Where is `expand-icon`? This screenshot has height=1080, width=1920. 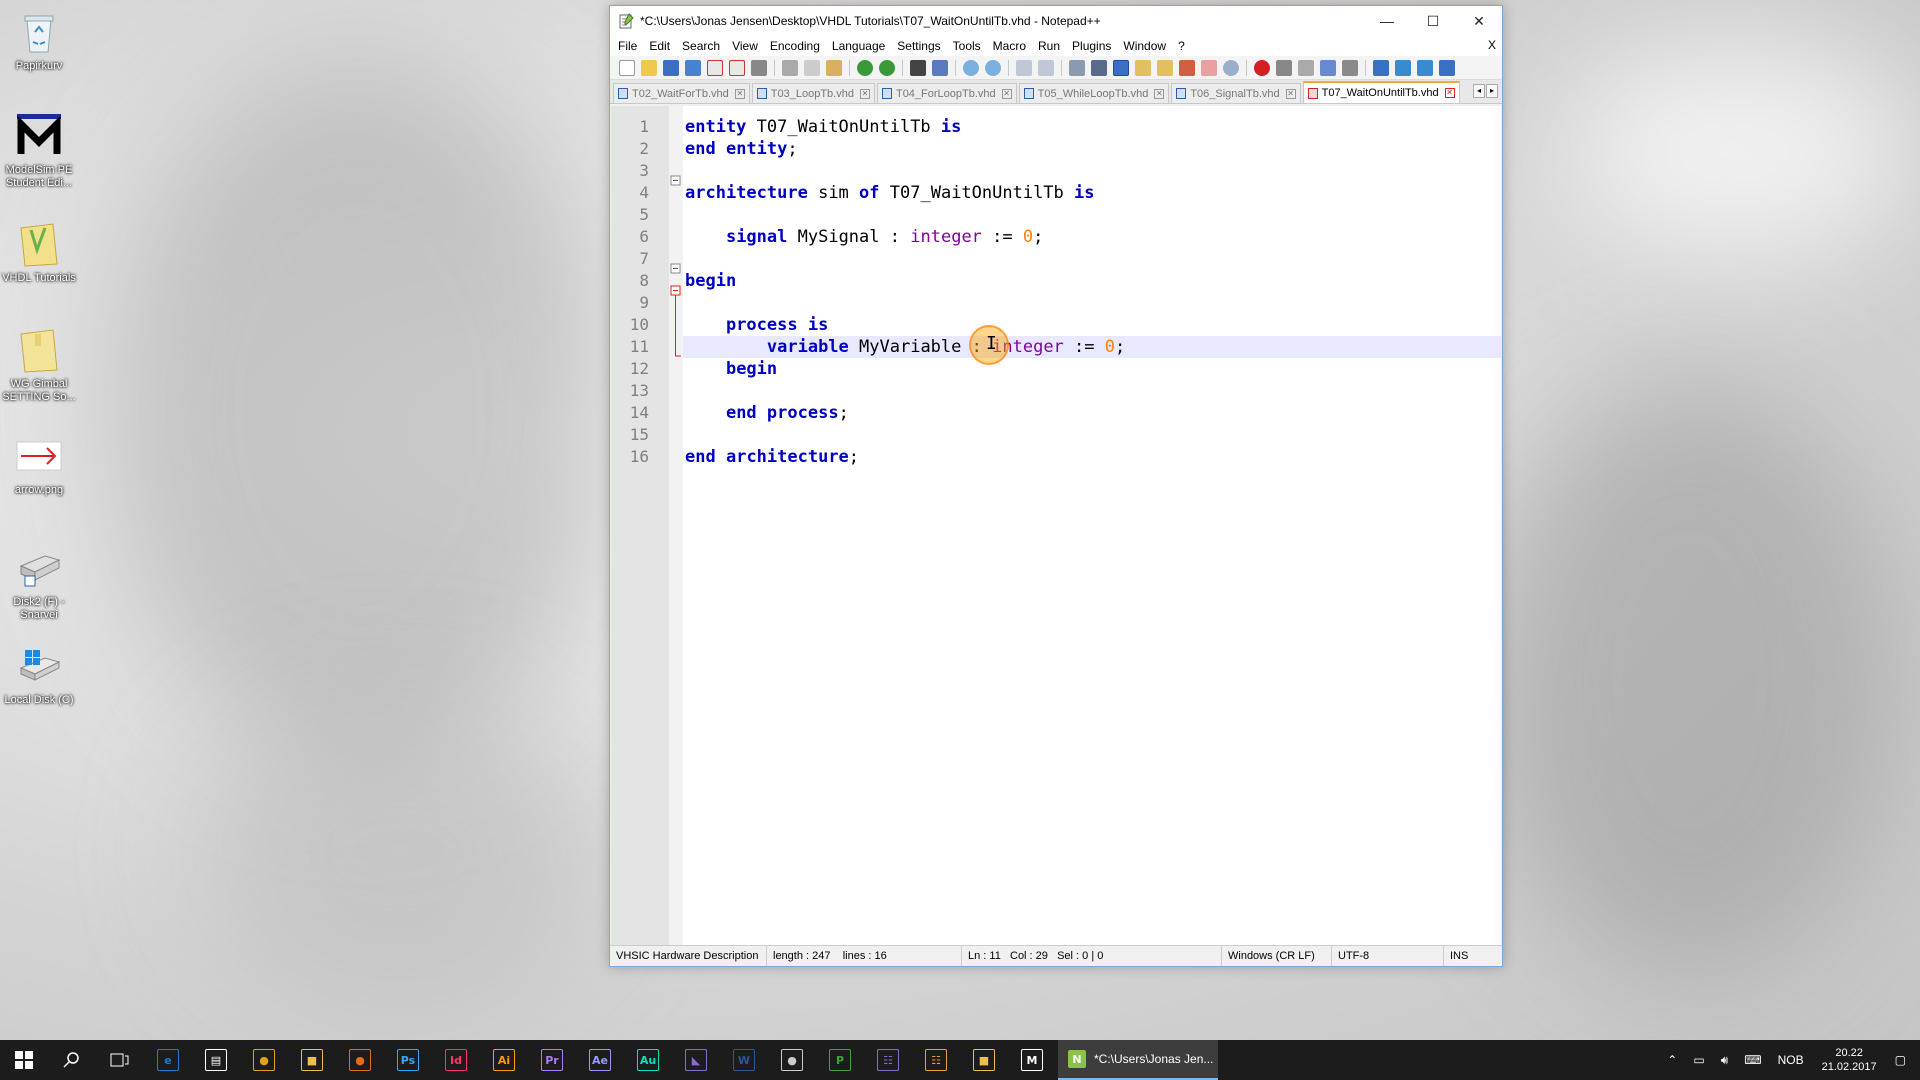 expand-icon is located at coordinates (1447, 67).